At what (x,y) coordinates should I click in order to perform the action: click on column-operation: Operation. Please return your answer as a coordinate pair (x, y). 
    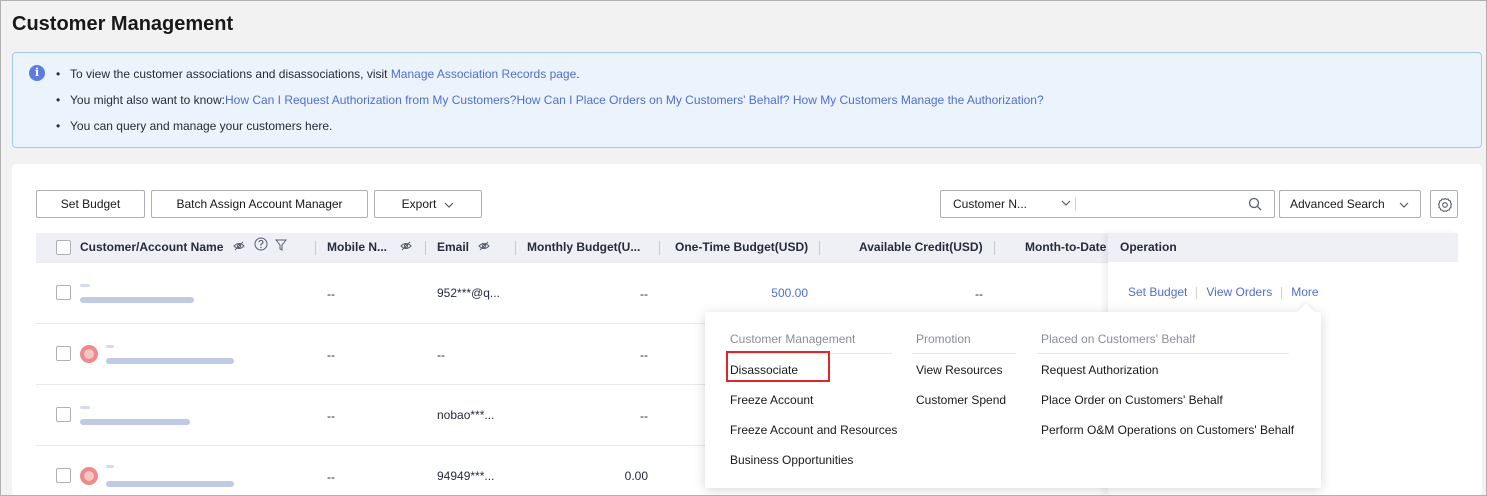
    Looking at the image, I should click on (1283, 247).